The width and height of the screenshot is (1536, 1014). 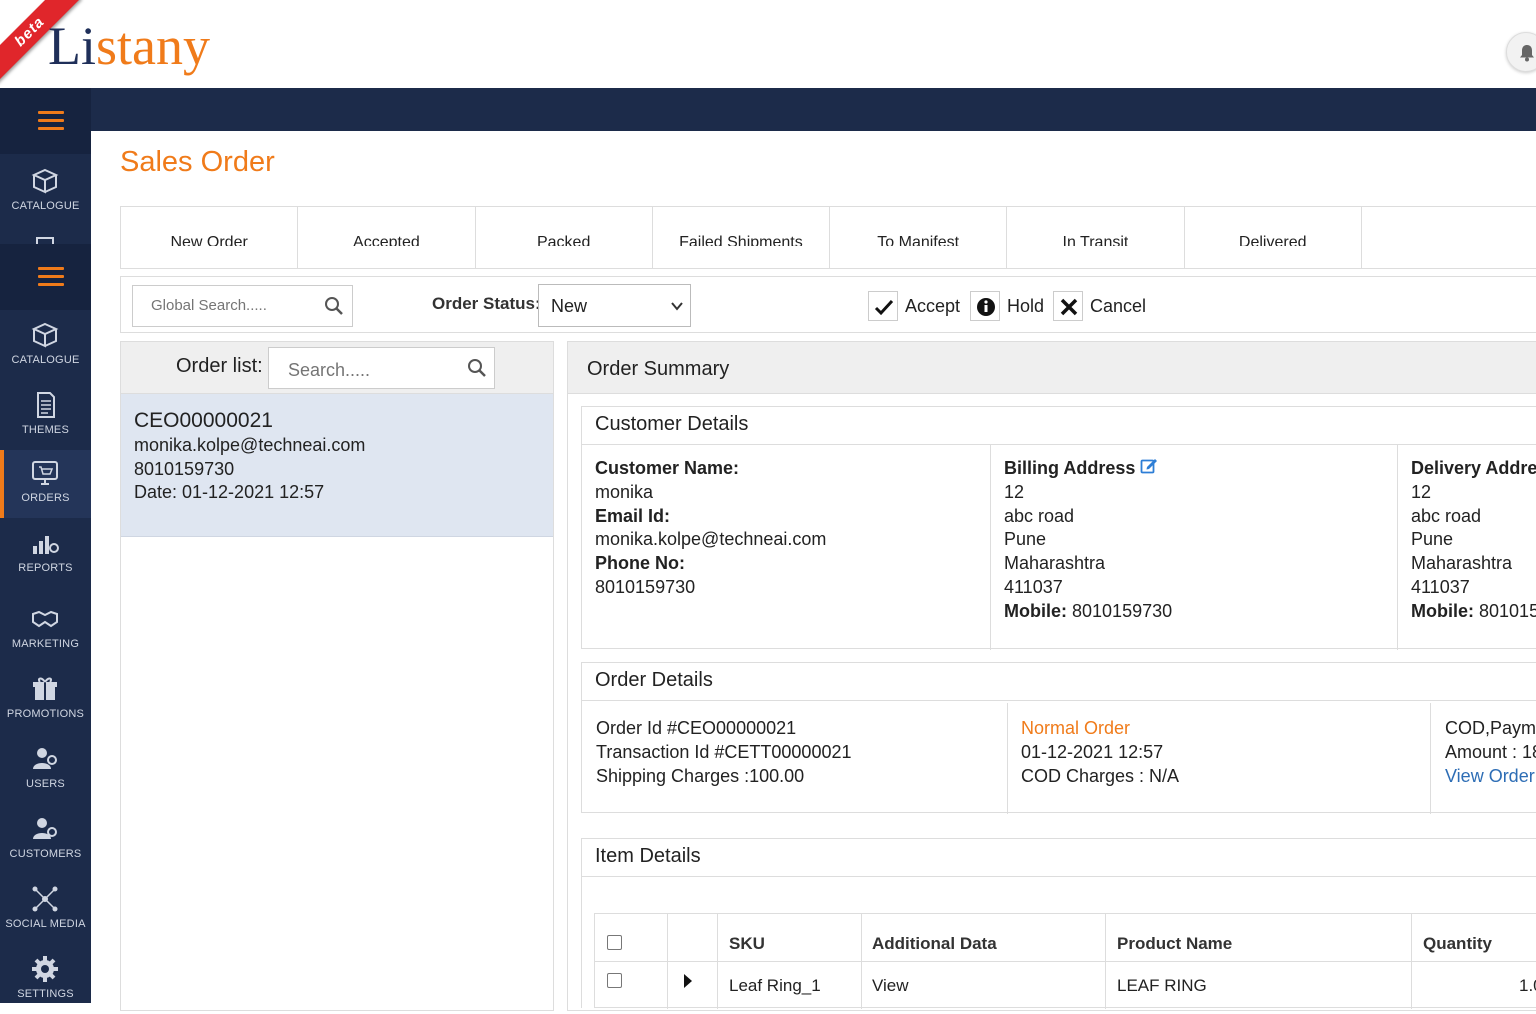 What do you see at coordinates (366, 370) in the screenshot?
I see `order-list-search-input` at bounding box center [366, 370].